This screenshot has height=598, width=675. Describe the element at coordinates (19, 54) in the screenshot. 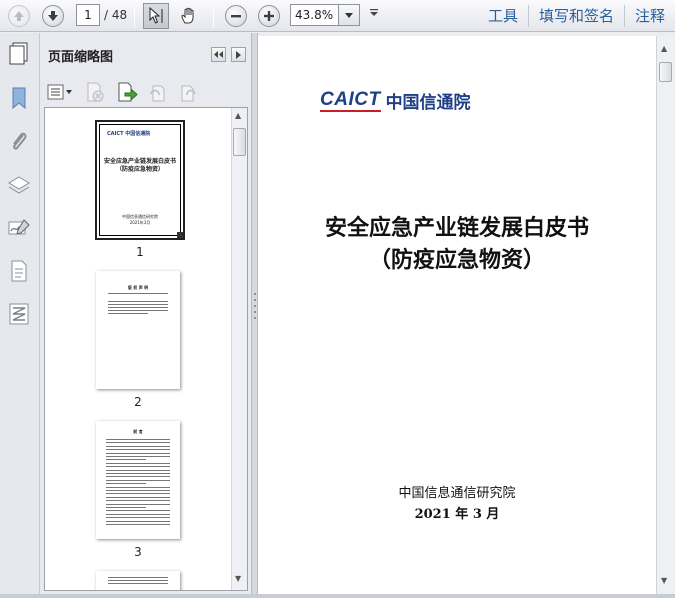

I see `pages-panel-button` at that location.